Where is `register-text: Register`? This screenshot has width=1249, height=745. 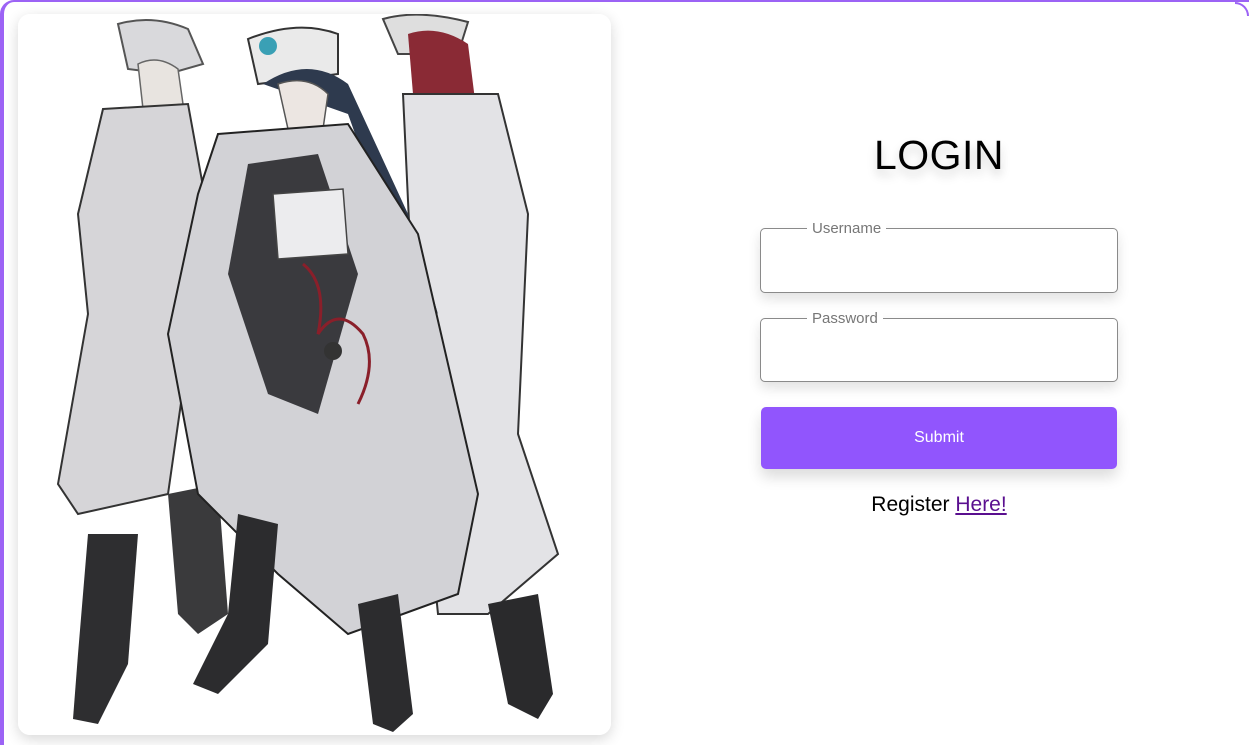 register-text: Register is located at coordinates (910, 504).